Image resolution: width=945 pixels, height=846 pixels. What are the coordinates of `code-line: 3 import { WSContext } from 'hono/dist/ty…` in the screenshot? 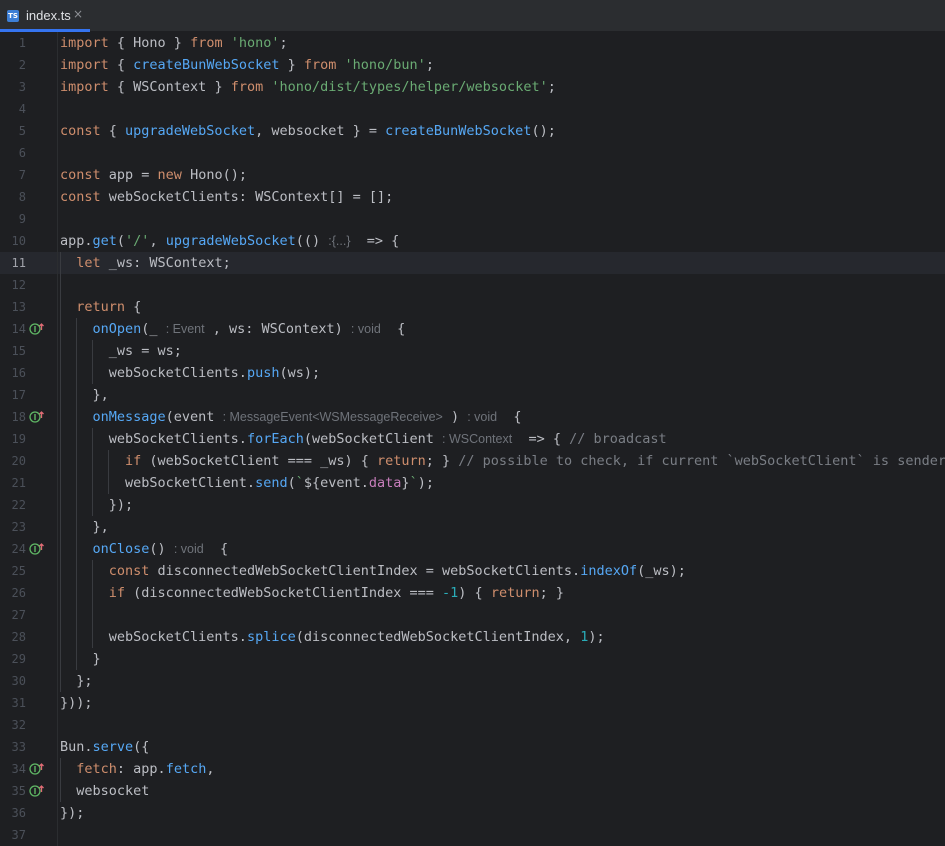 It's located at (472, 87).